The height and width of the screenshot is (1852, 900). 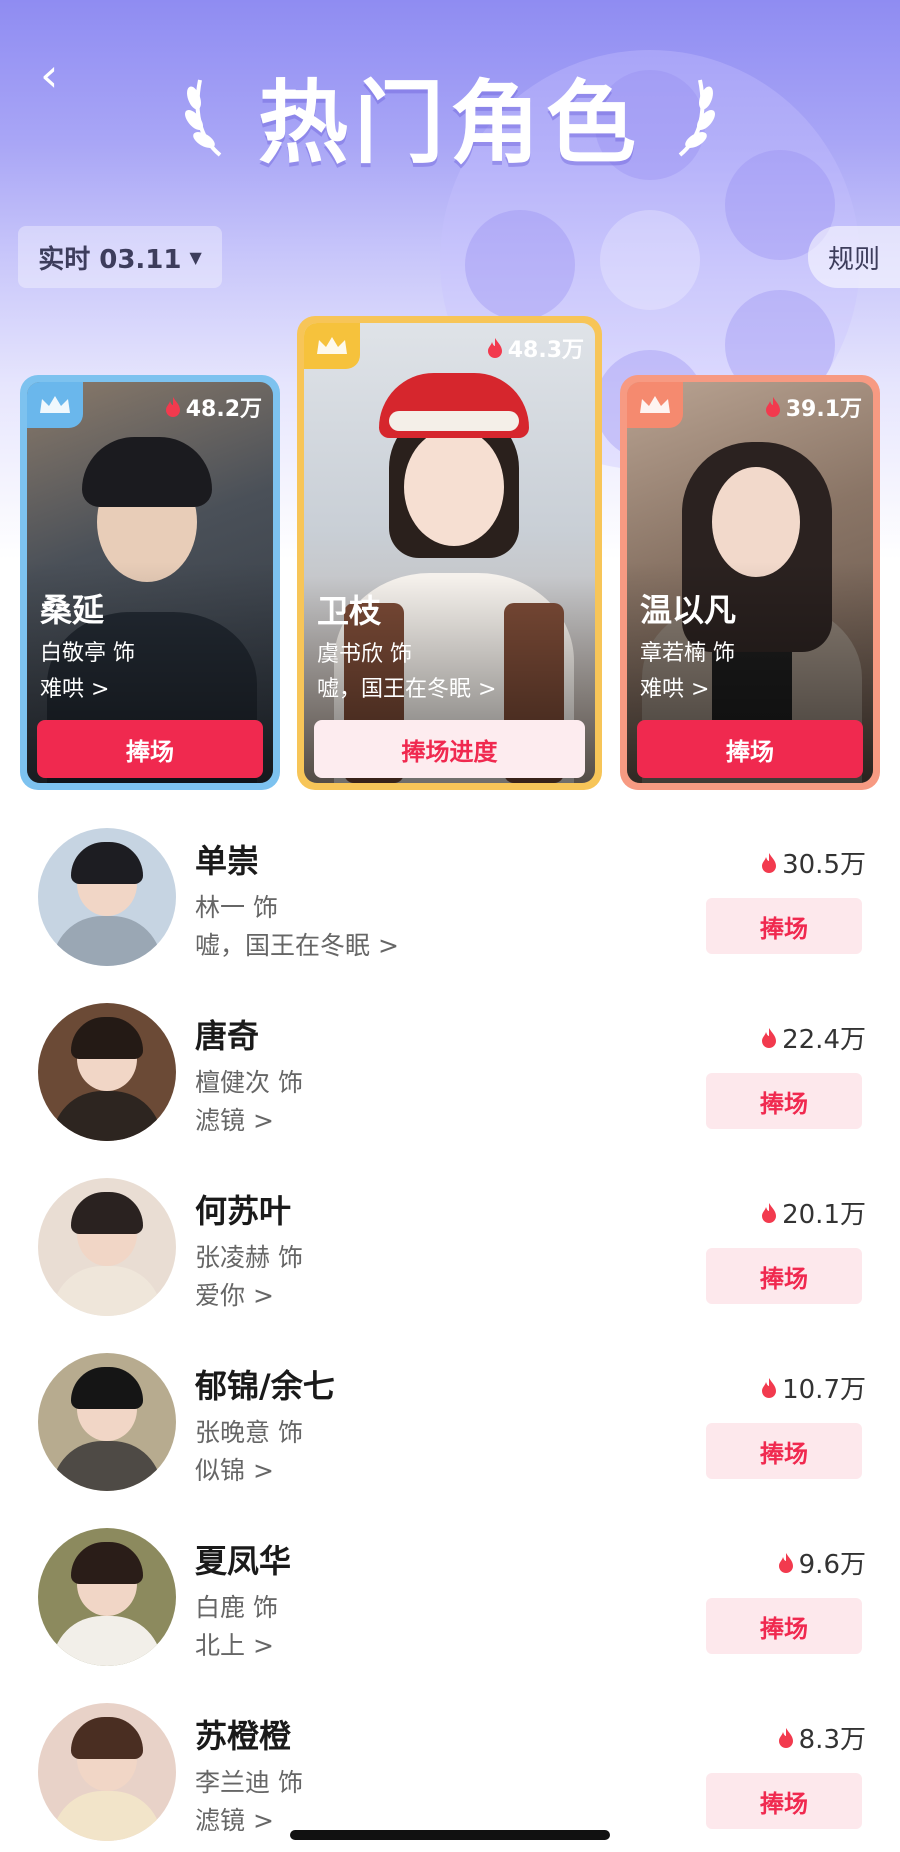 I want to click on actor-name: 张凌赫 饰, so click(x=249, y=1257).